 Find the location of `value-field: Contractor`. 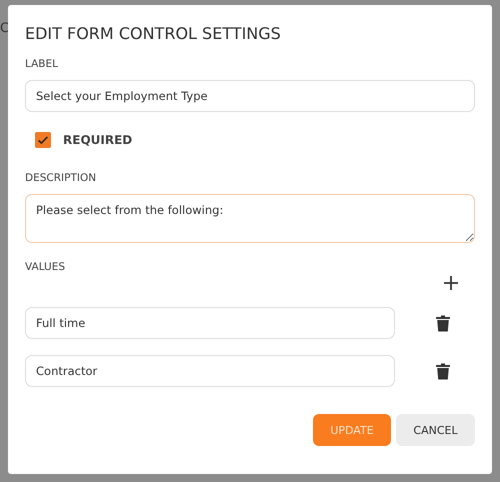

value-field: Contractor is located at coordinates (210, 371).